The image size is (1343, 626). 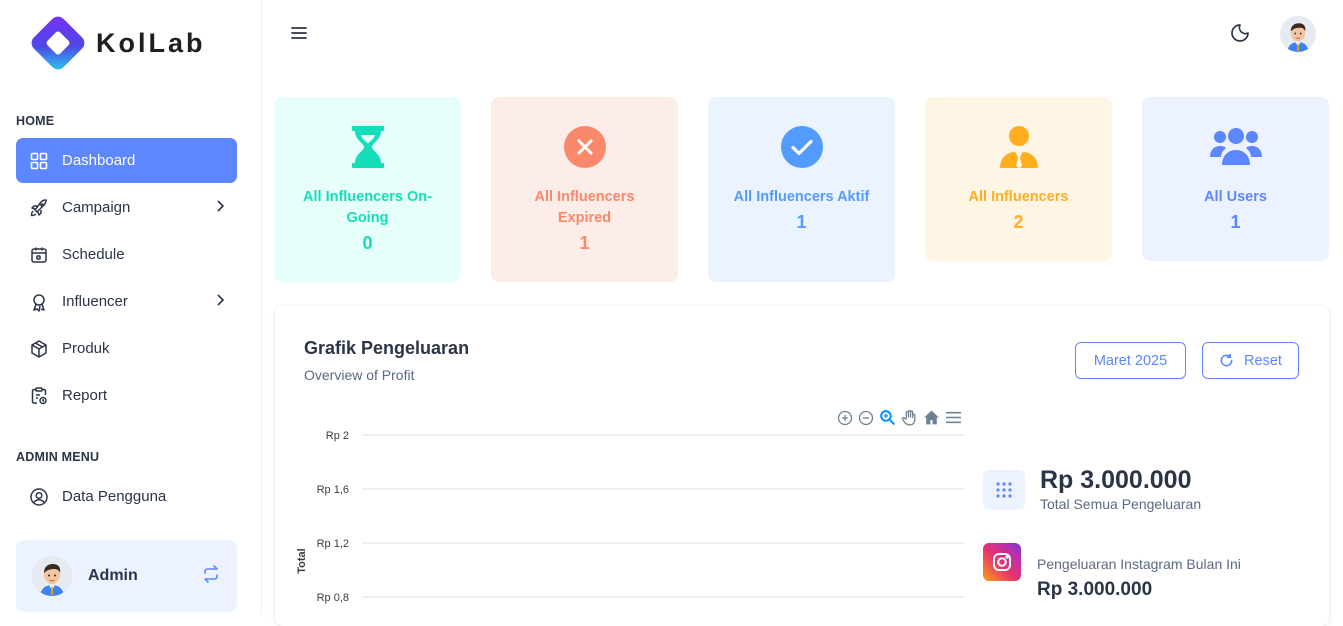 I want to click on sidebar-item-label: Campaign, so click(x=96, y=207).